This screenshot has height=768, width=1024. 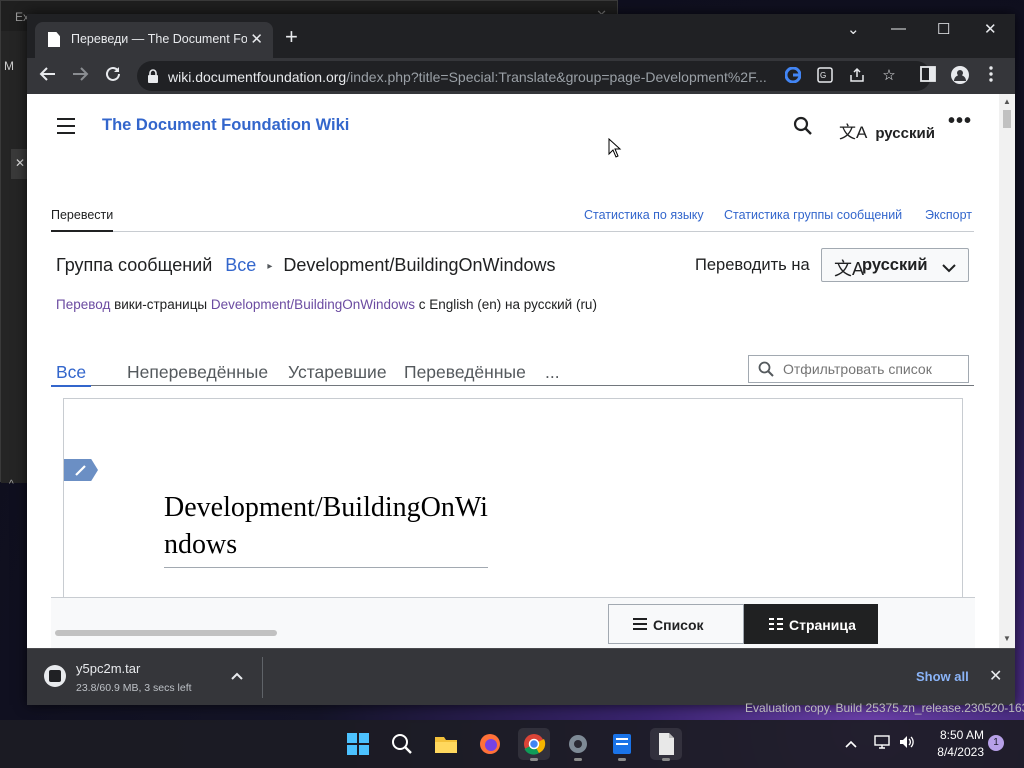 What do you see at coordinates (851, 743) in the screenshot?
I see `show-hidden-icons-chevron-icon` at bounding box center [851, 743].